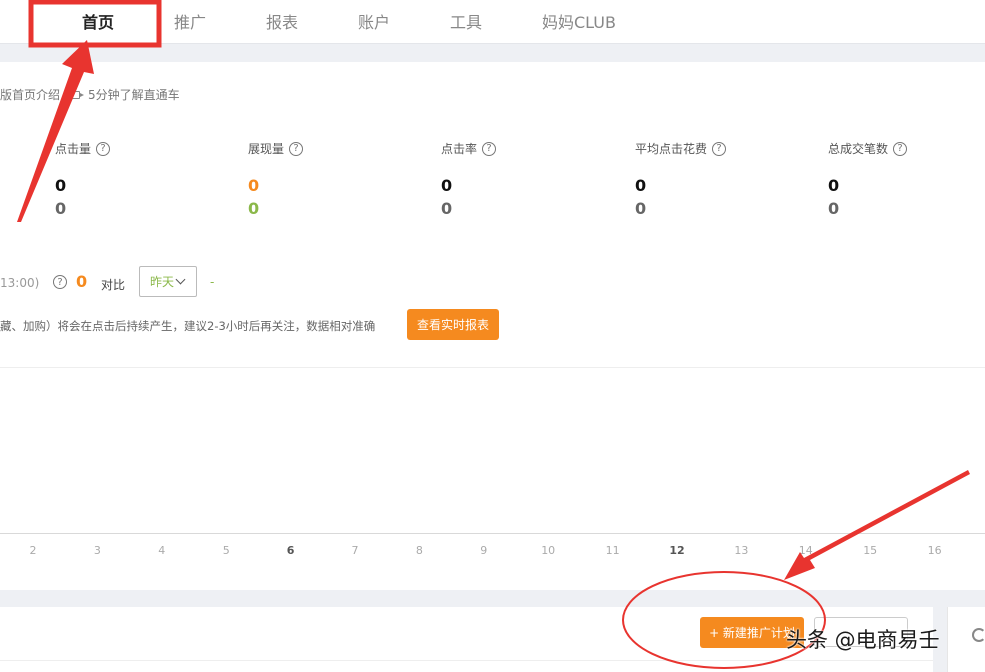 The image size is (985, 672). I want to click on chart-tick-label: 11, so click(612, 550).